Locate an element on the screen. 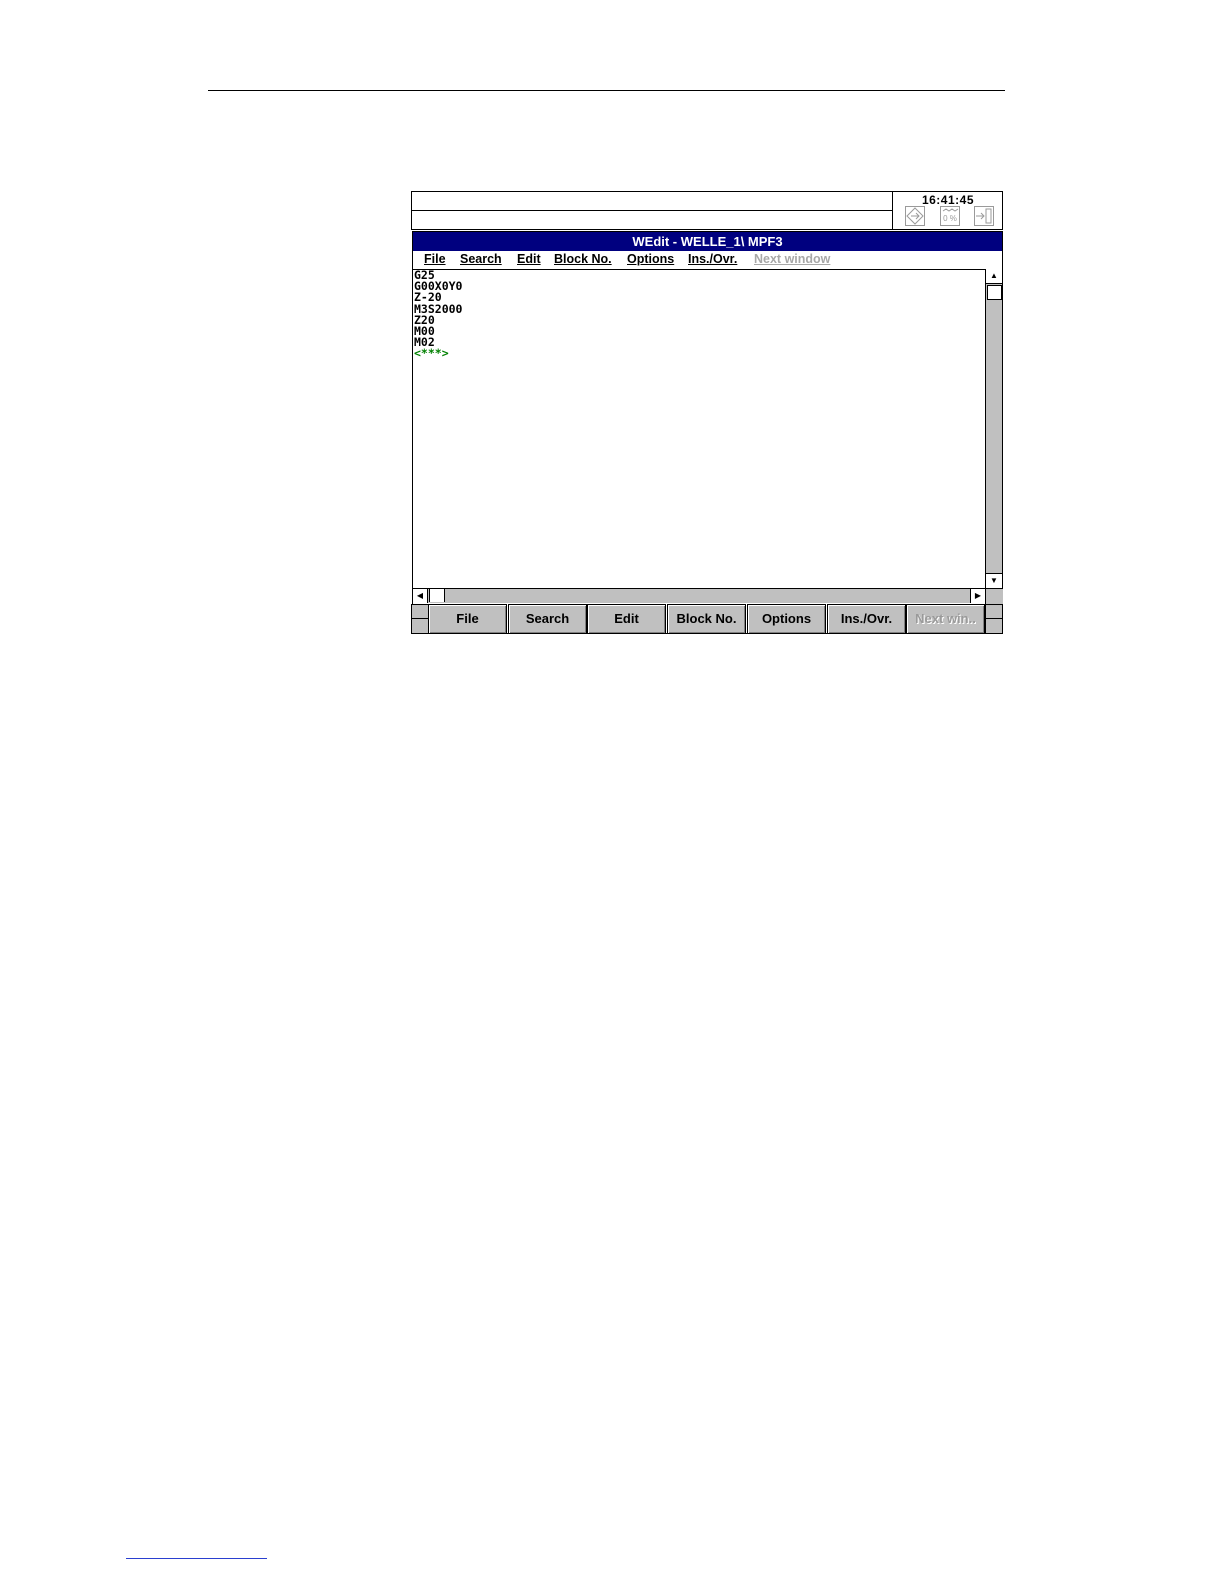  menu-search: Search is located at coordinates (481, 259).